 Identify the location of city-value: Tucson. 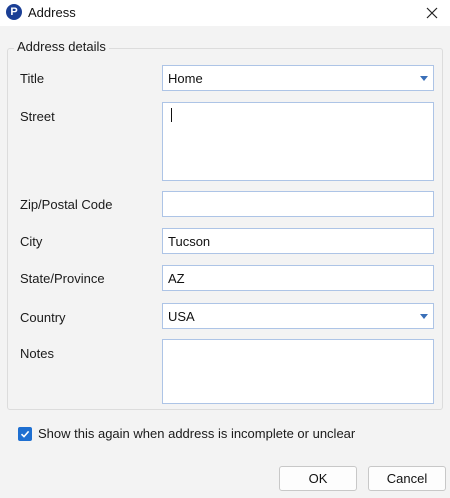
(189, 241).